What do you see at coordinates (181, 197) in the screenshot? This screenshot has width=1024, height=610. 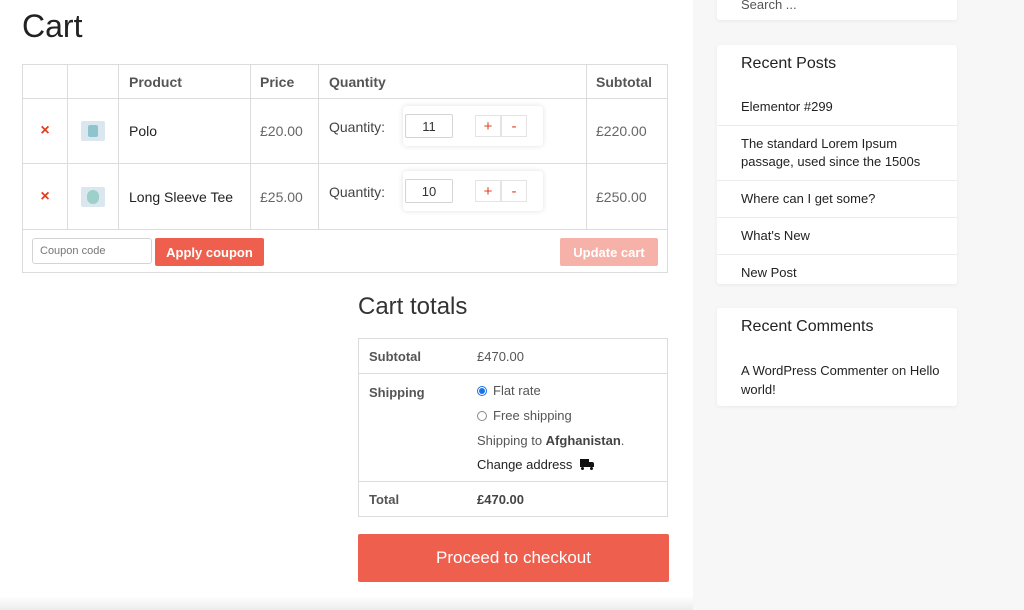 I see `product-name: Long Sleeve Tee` at bounding box center [181, 197].